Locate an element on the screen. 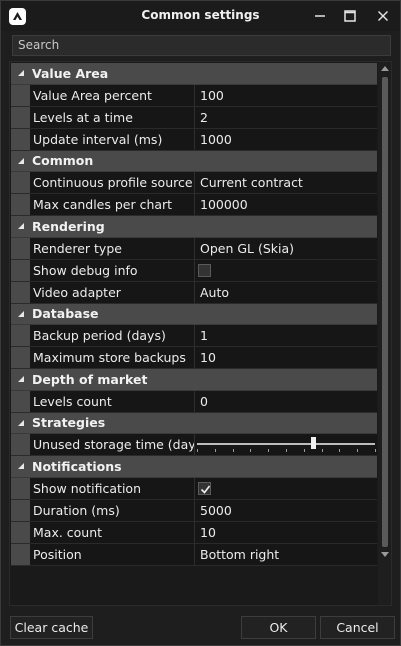 The image size is (401, 646). category-database: Database is located at coordinates (194, 314).